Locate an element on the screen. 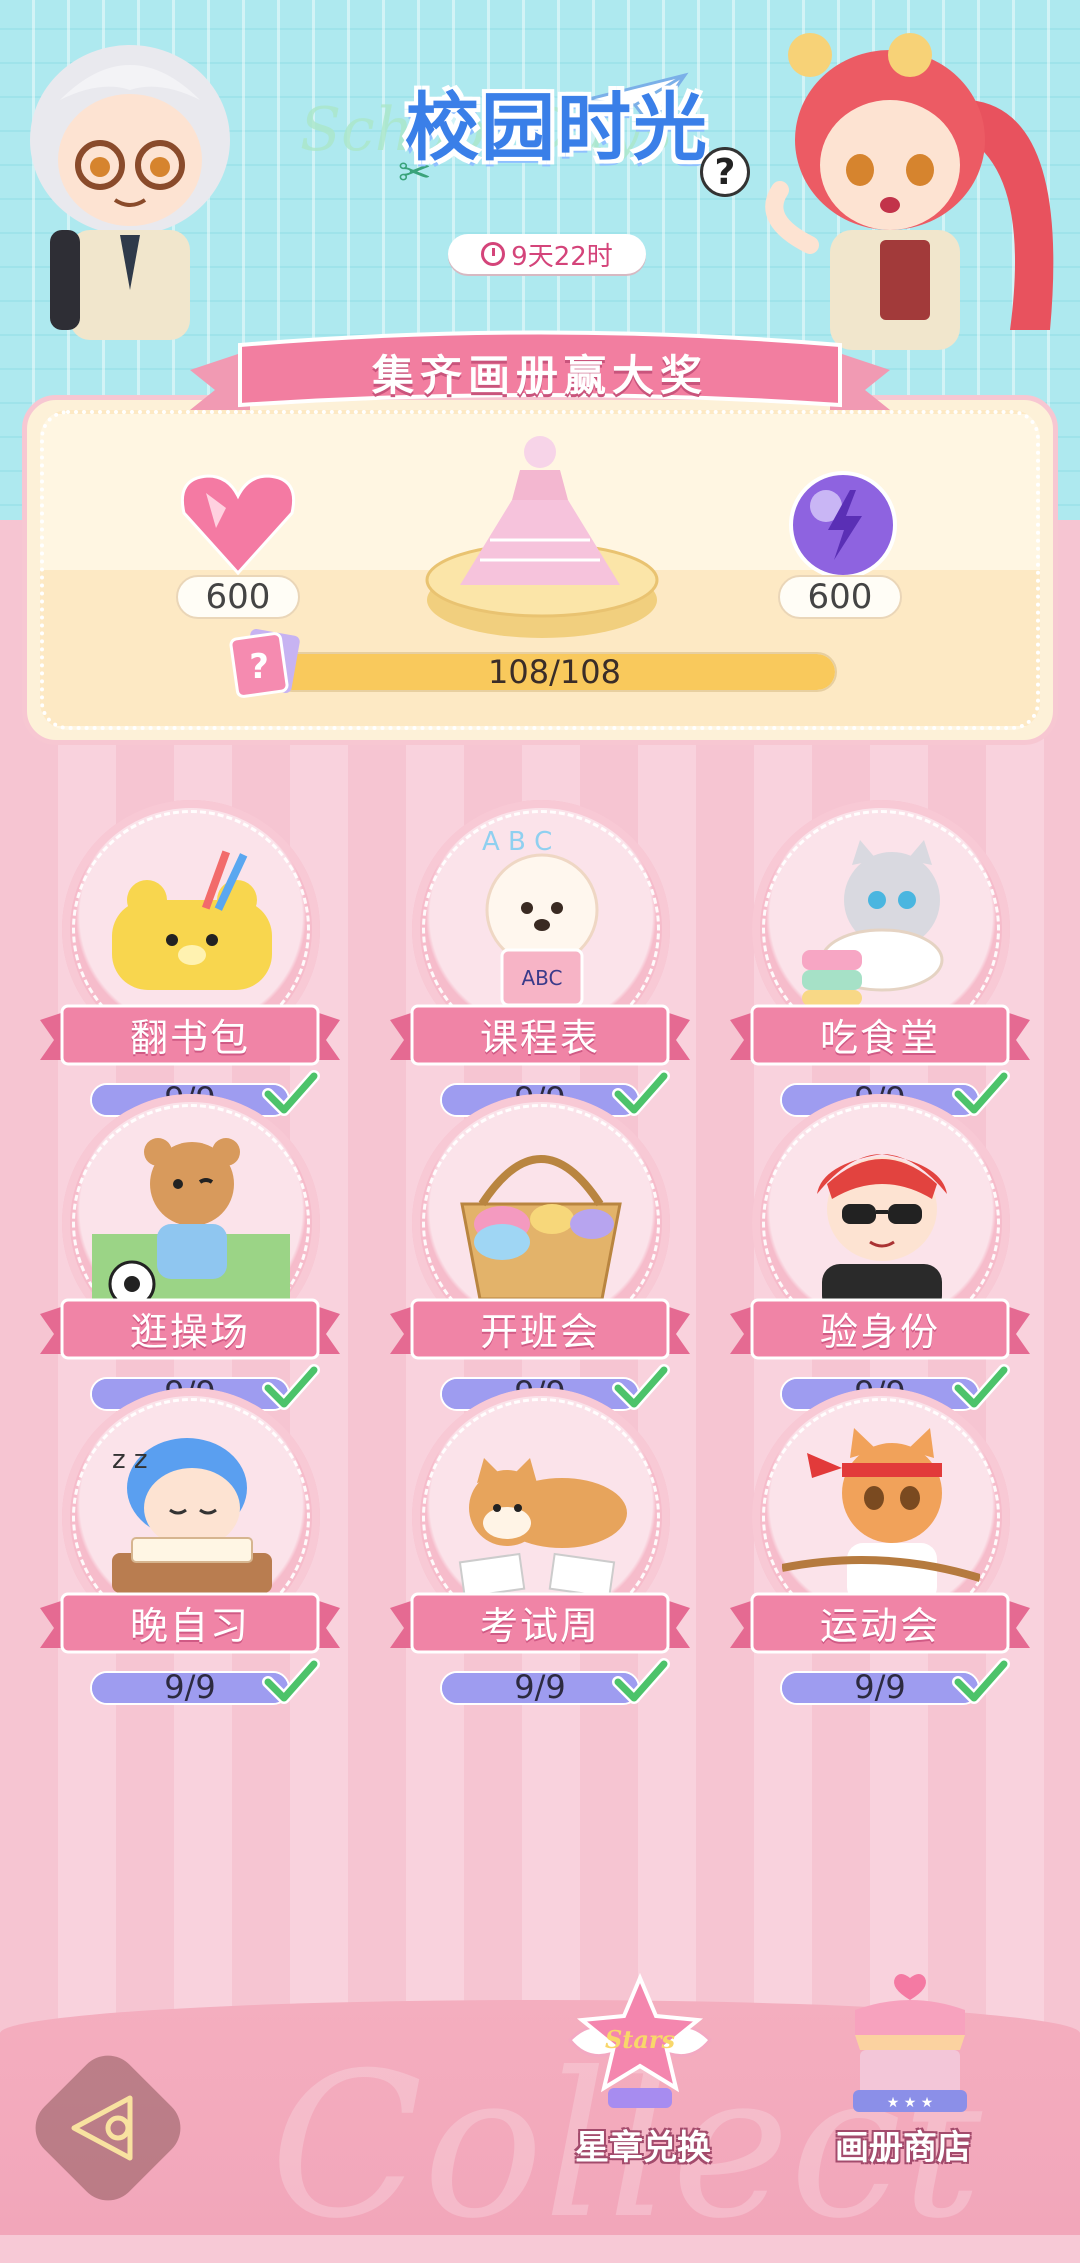  collection-progress-text: 108/108 is located at coordinates (554, 672).